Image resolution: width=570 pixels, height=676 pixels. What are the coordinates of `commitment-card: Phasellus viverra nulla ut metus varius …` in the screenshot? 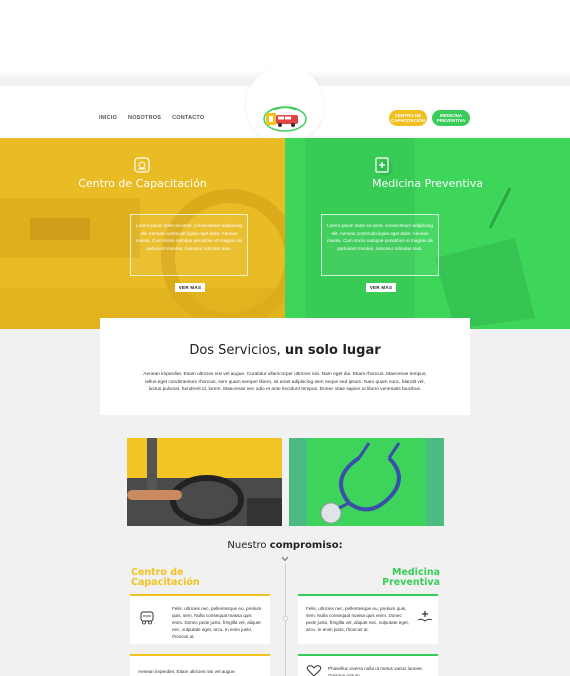 It's located at (368, 665).